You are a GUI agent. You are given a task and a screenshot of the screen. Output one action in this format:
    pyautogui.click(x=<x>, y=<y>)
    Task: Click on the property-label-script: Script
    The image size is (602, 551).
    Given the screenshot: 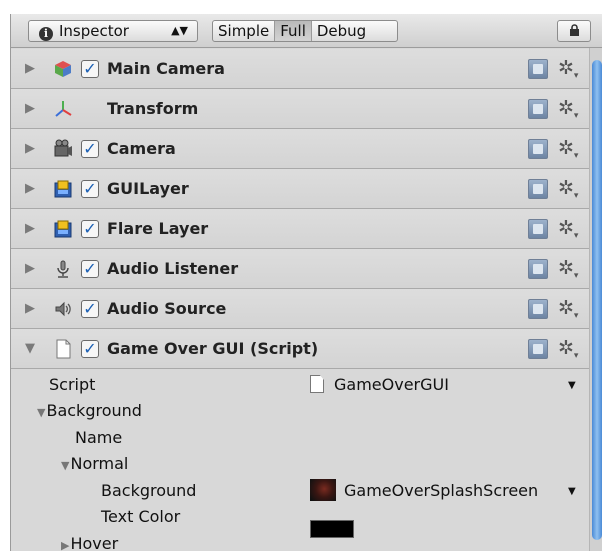 What is the action you would take?
    pyautogui.click(x=72, y=384)
    